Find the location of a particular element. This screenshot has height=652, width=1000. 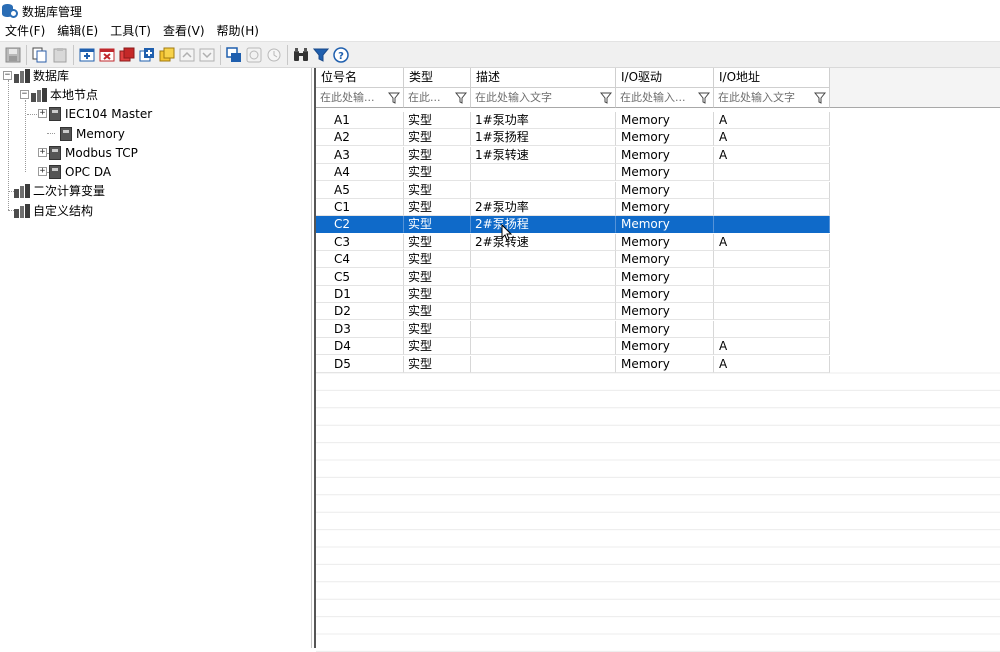

table-row: A1 实型 1#泵功率 Memory A is located at coordinates (573, 120).